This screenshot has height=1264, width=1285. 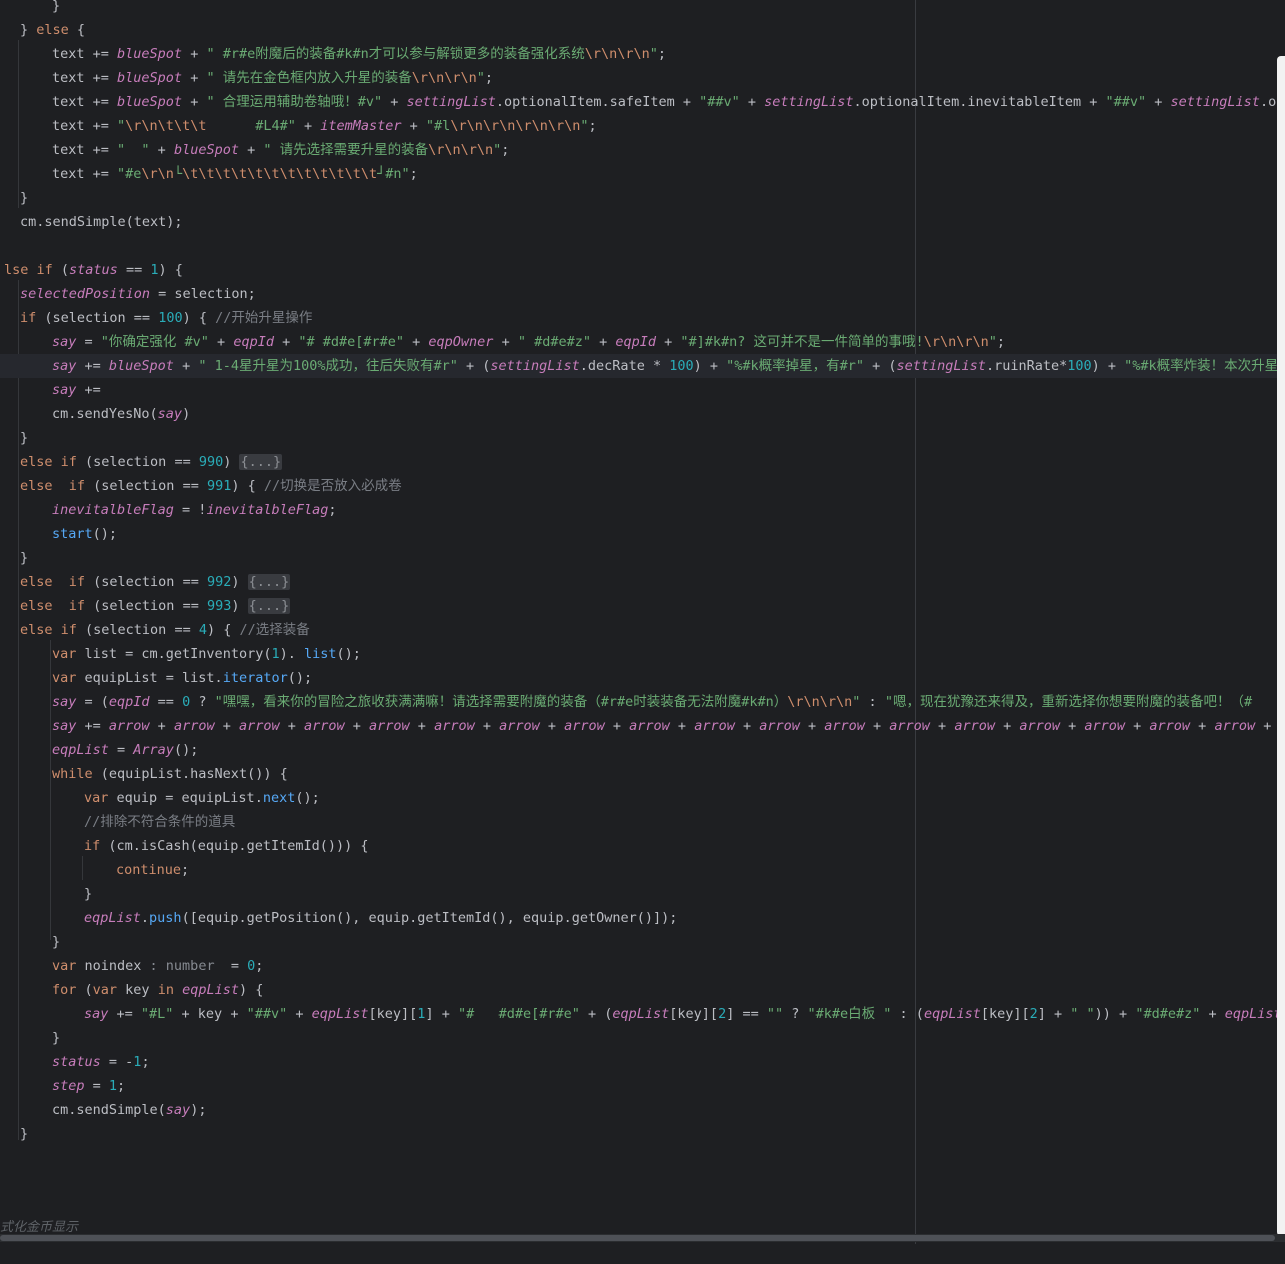 What do you see at coordinates (1079, 366) in the screenshot?
I see `code-token: 100` at bounding box center [1079, 366].